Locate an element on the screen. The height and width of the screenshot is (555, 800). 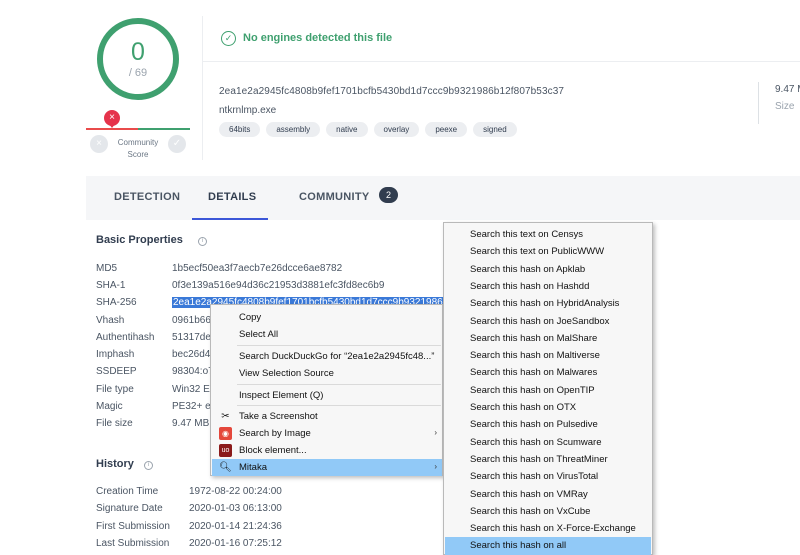
submenu-item: Search this hash on ThreatMiner is located at coordinates (548, 459).